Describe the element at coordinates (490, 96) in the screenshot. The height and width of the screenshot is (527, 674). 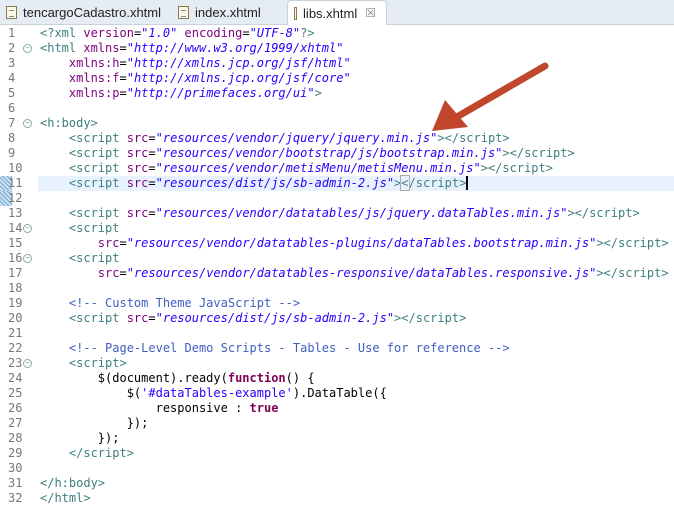
I see `annotation-arrow-icon` at that location.